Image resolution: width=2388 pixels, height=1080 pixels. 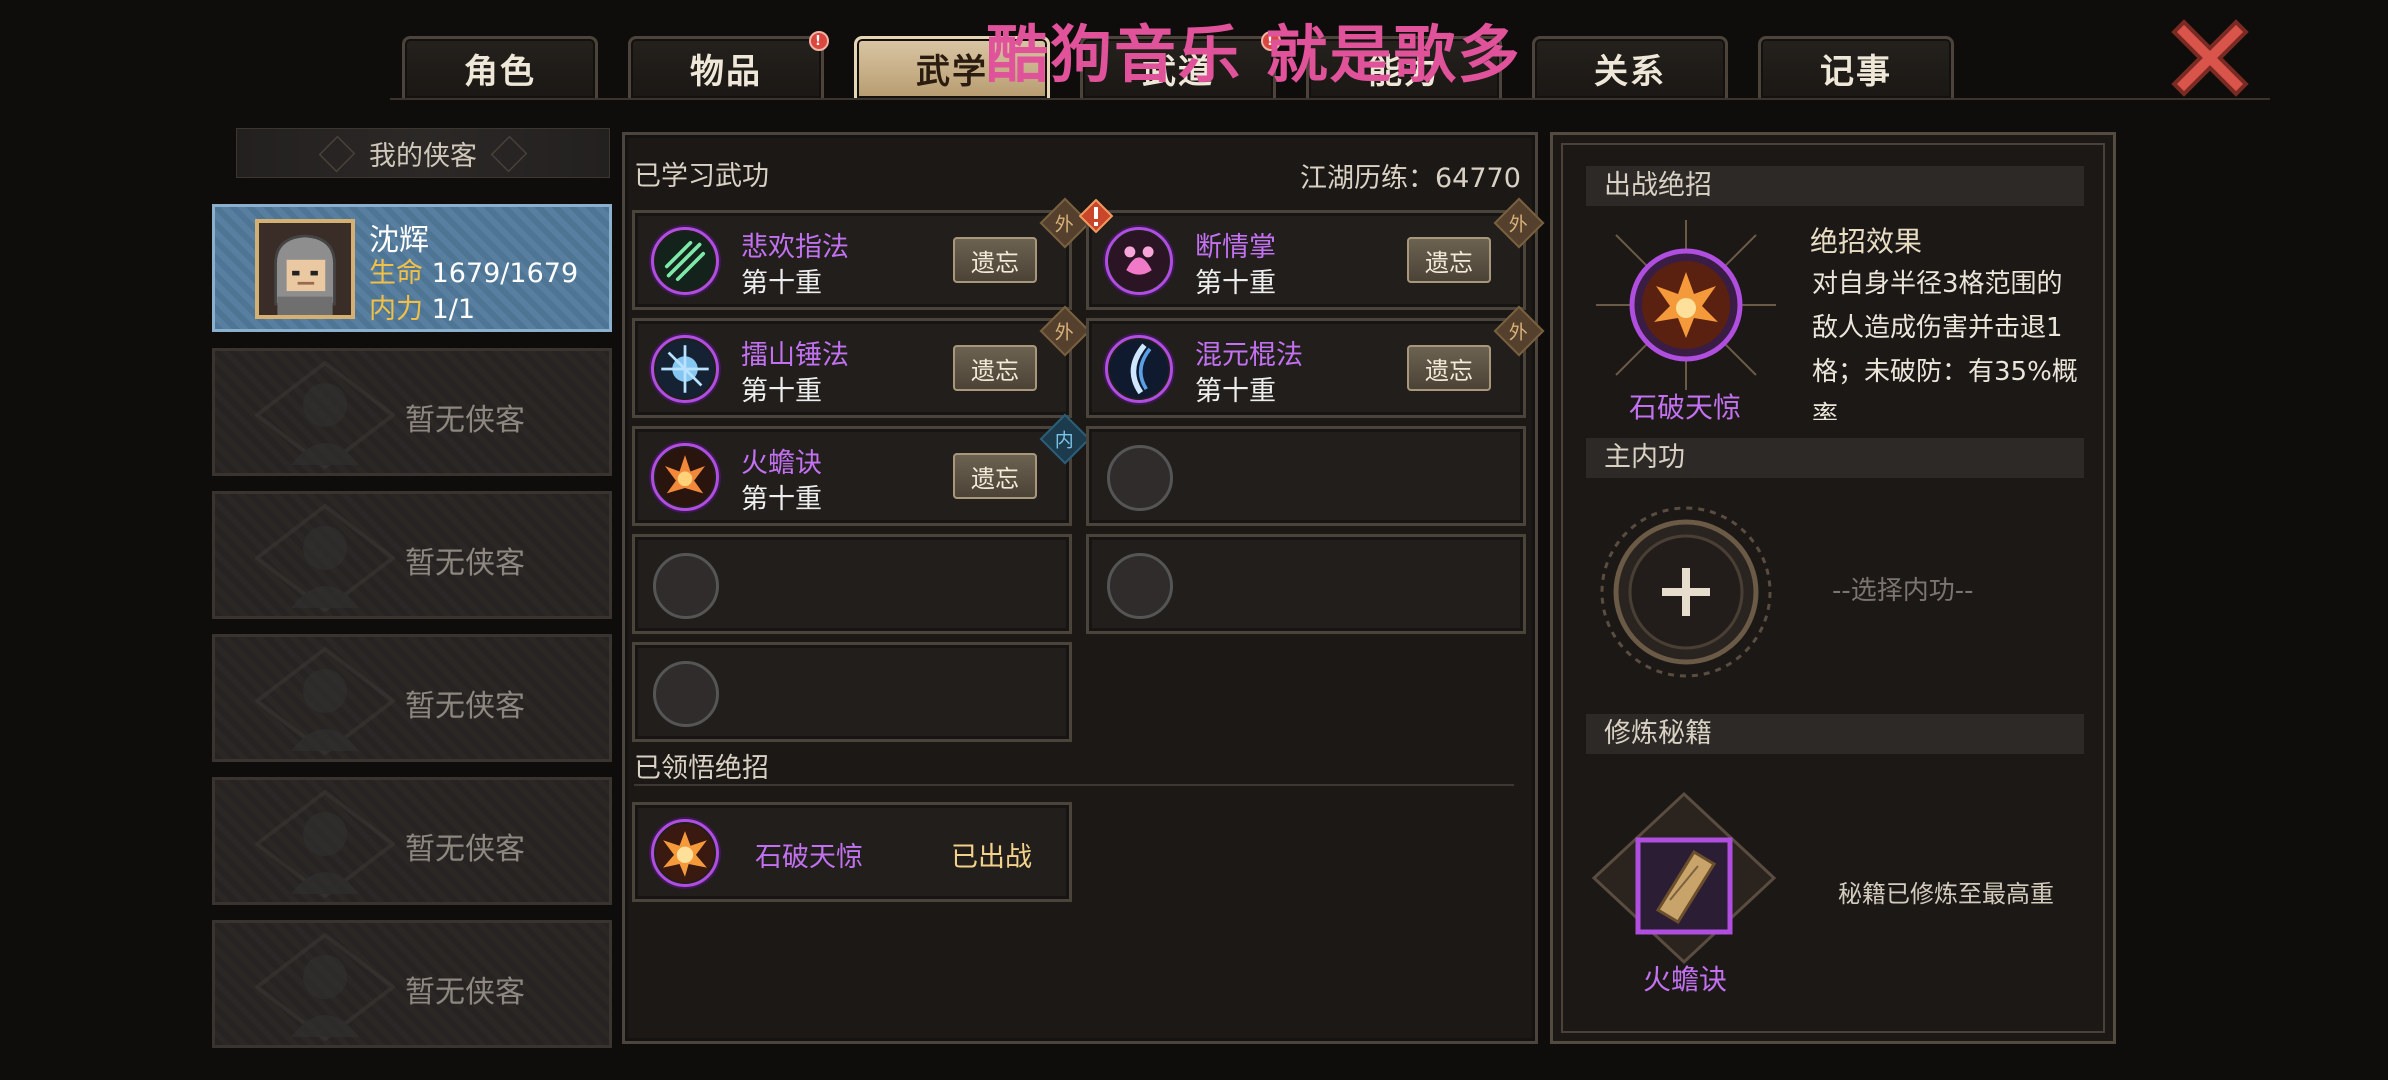 What do you see at coordinates (1630, 67) in the screenshot?
I see `tab-relations: 关系` at bounding box center [1630, 67].